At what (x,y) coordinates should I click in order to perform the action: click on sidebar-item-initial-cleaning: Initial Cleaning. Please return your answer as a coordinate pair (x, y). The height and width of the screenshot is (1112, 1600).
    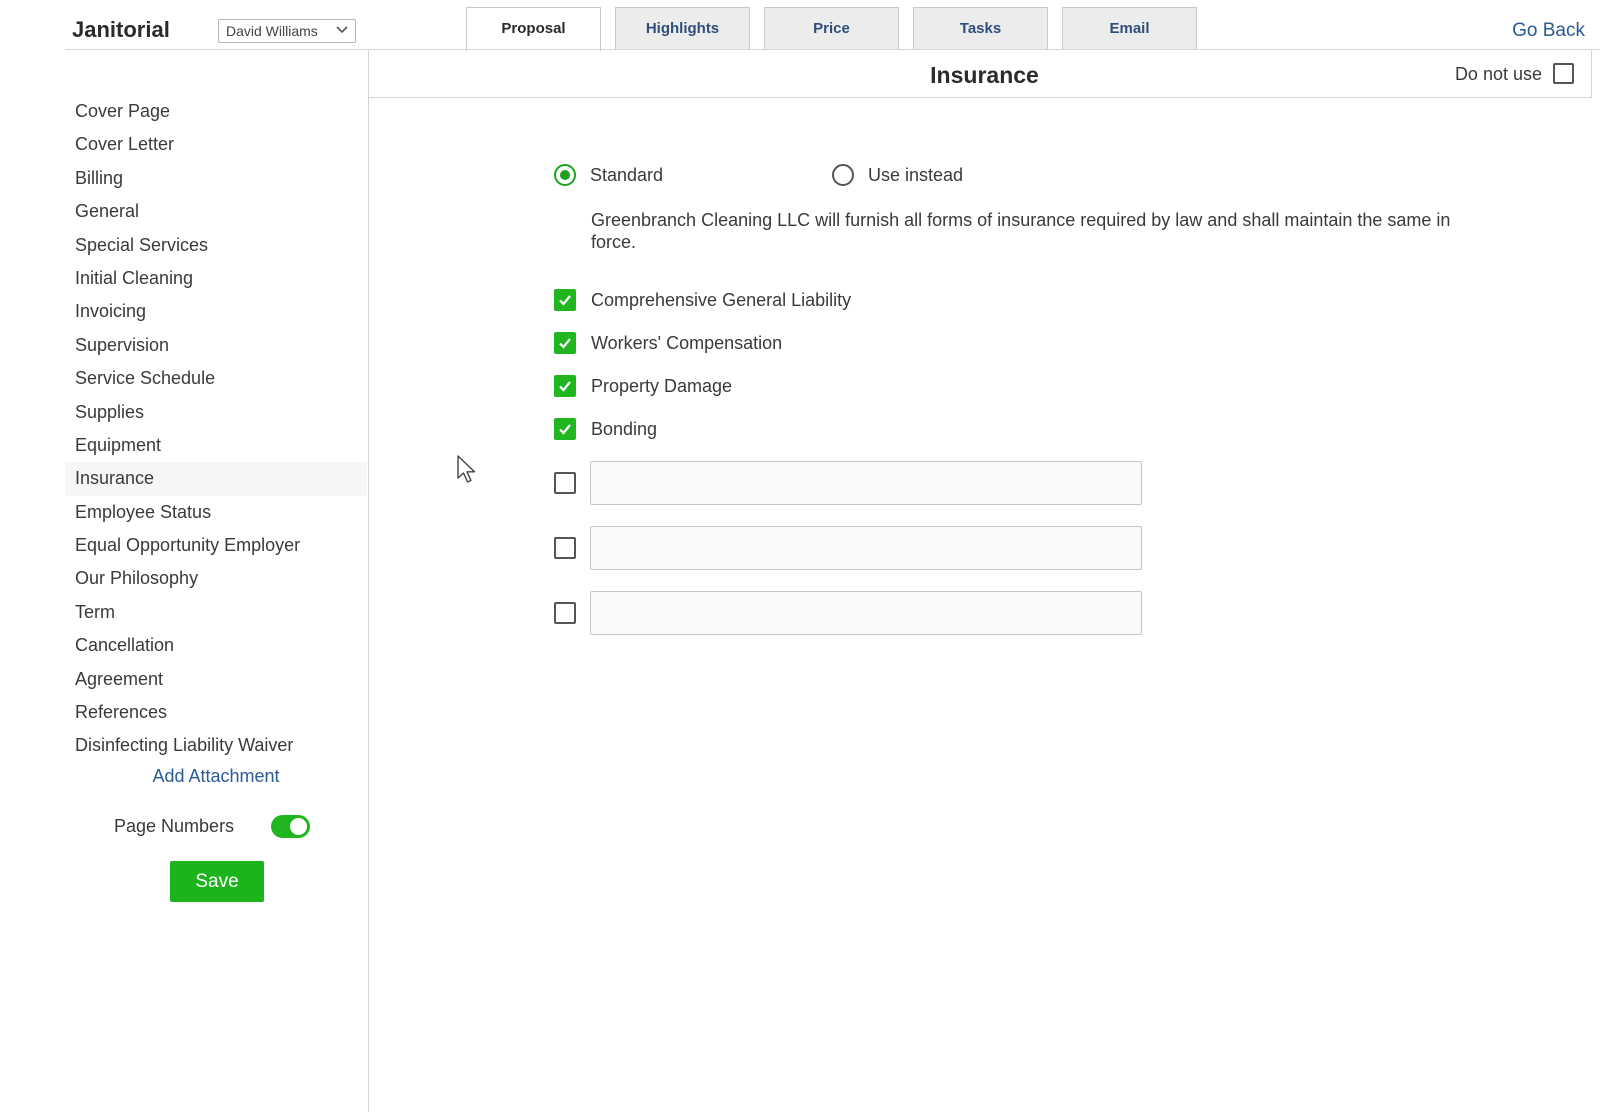
    Looking at the image, I should click on (216, 278).